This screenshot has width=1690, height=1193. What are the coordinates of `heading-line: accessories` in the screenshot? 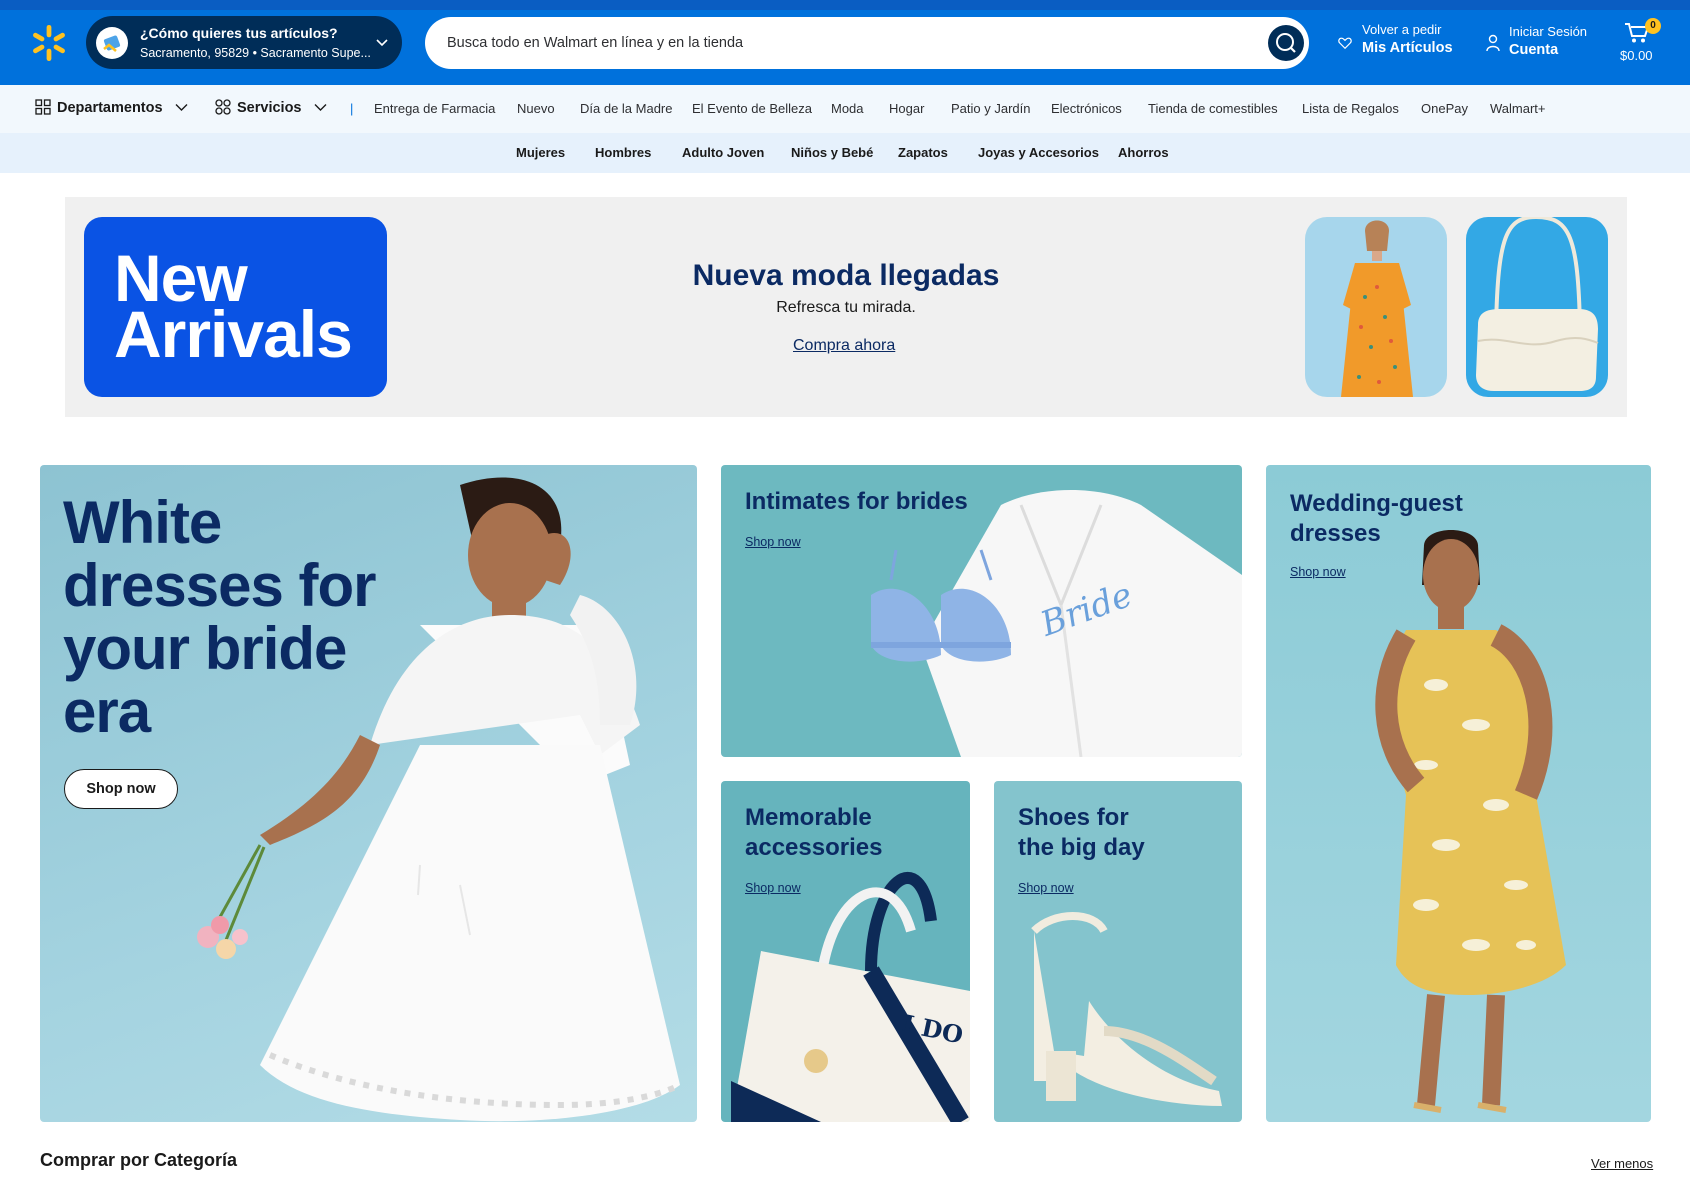 It's located at (814, 847).